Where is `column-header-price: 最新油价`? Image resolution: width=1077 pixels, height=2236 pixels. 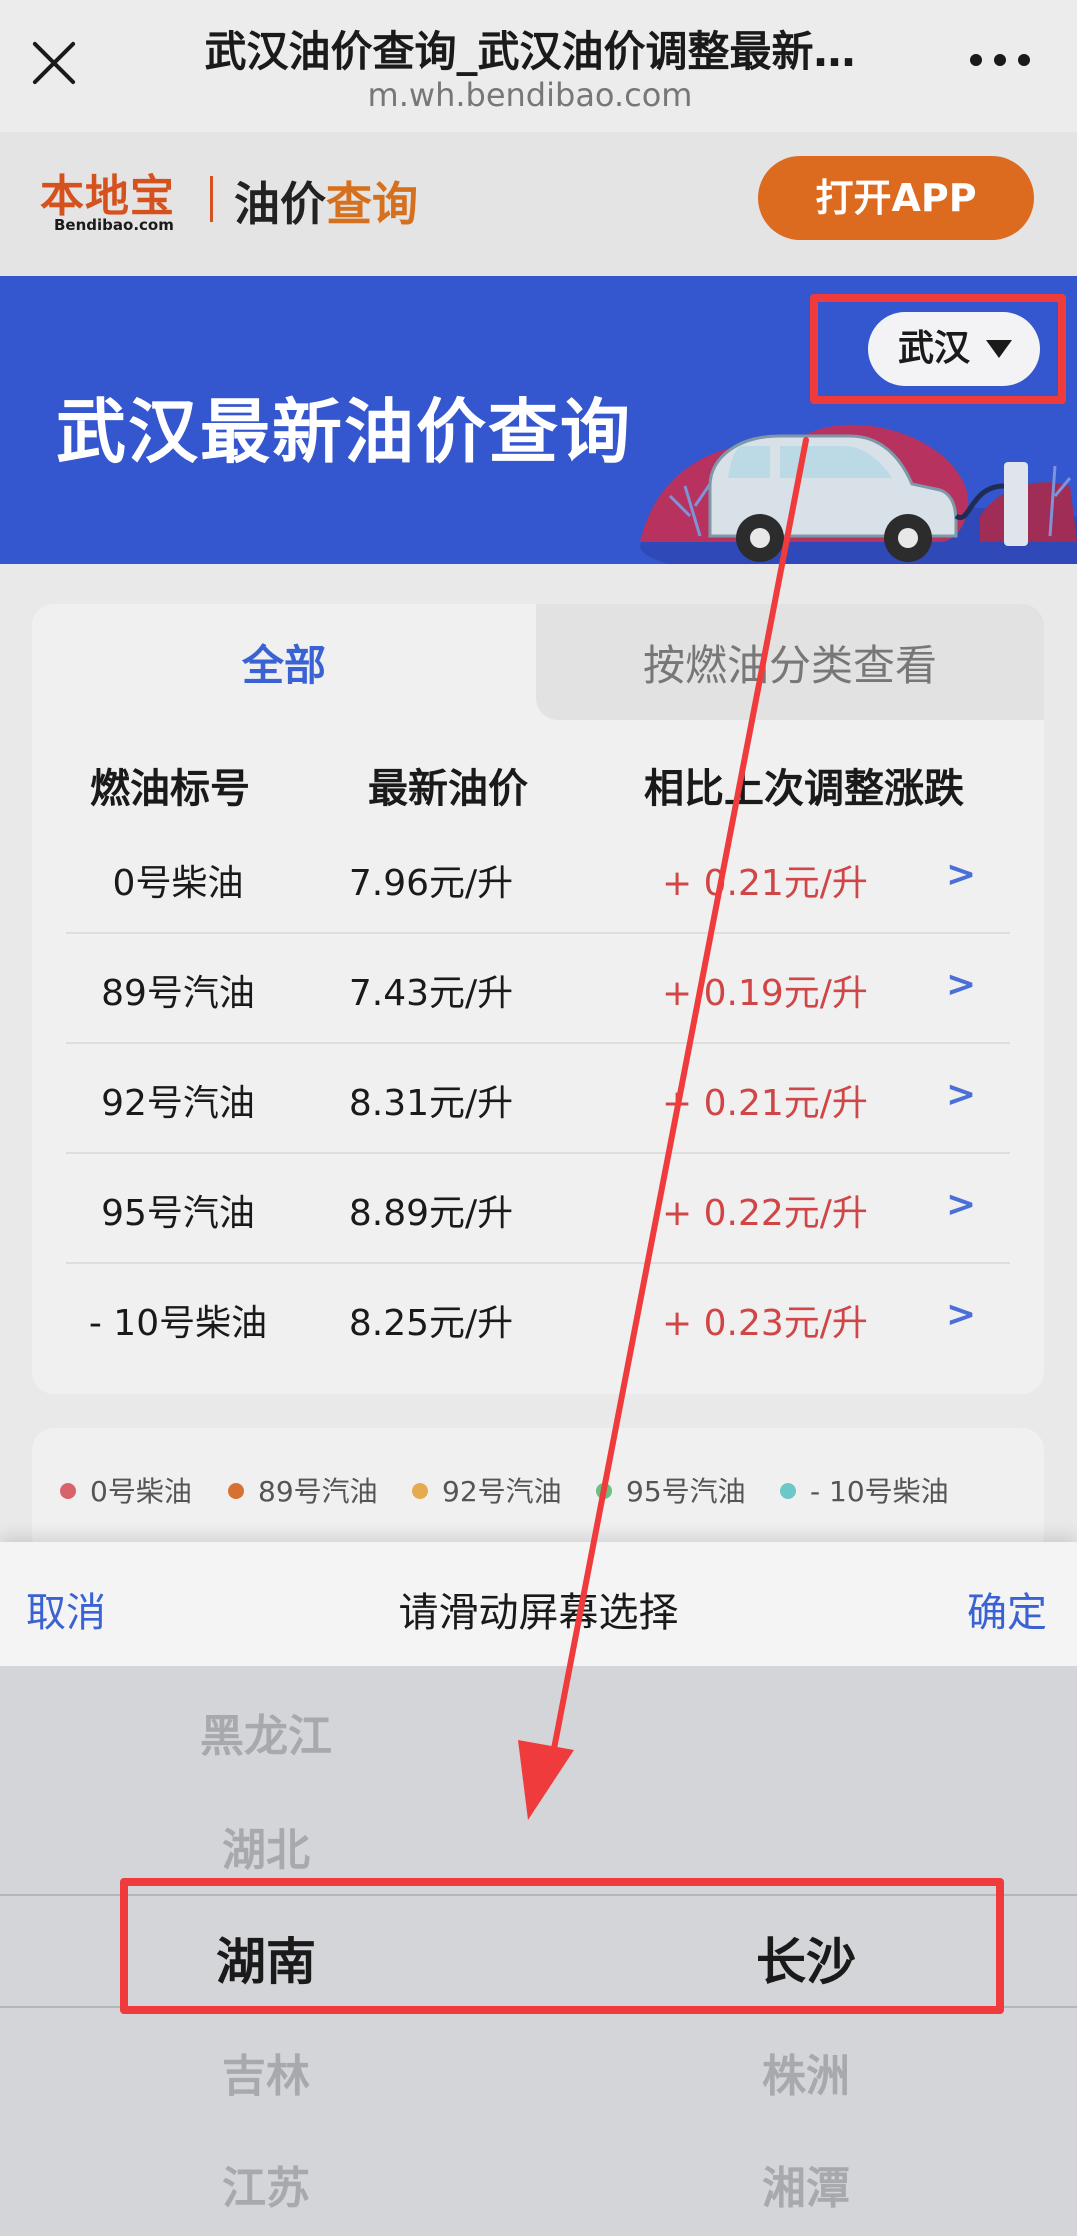 column-header-price: 最新油价 is located at coordinates (448, 789).